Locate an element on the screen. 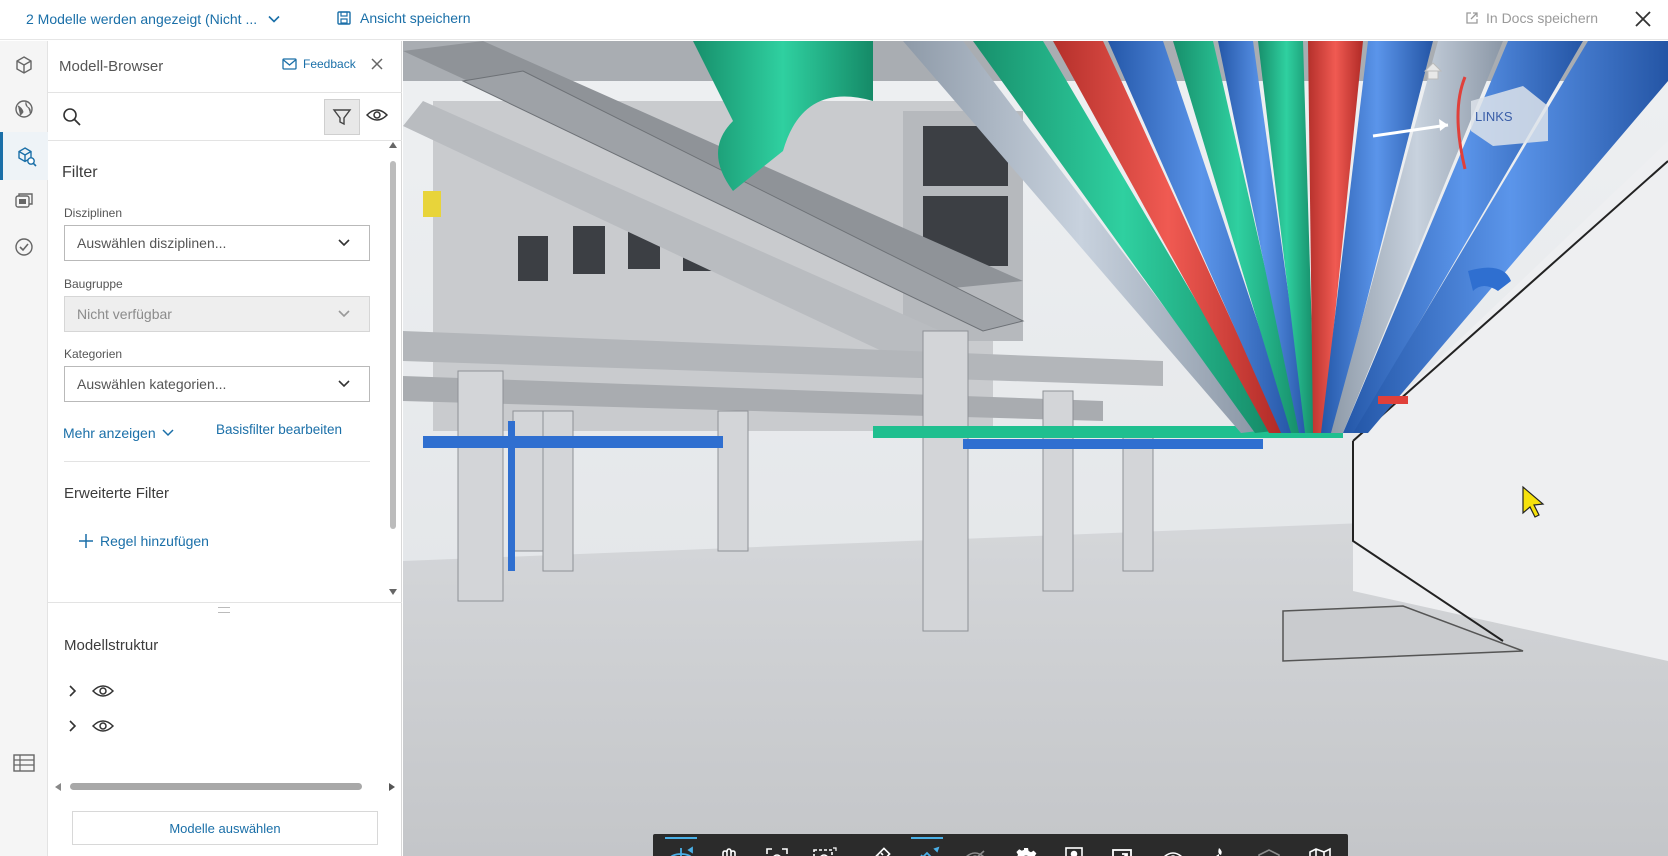 This screenshot has height=856, width=1668. cube-icon is located at coordinates (24, 65).